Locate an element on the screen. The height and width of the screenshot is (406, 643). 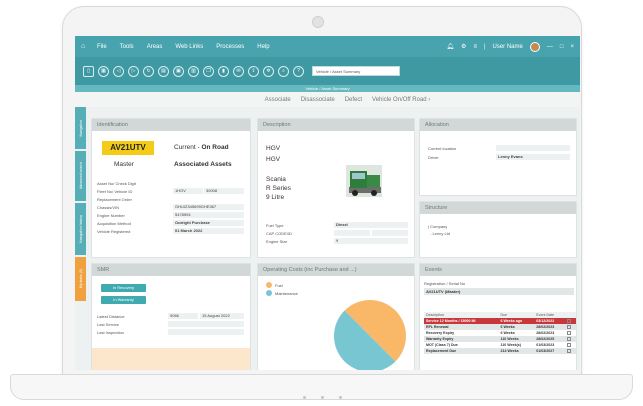
field-value: 01 March 2022 is located at coordinates (208, 231).